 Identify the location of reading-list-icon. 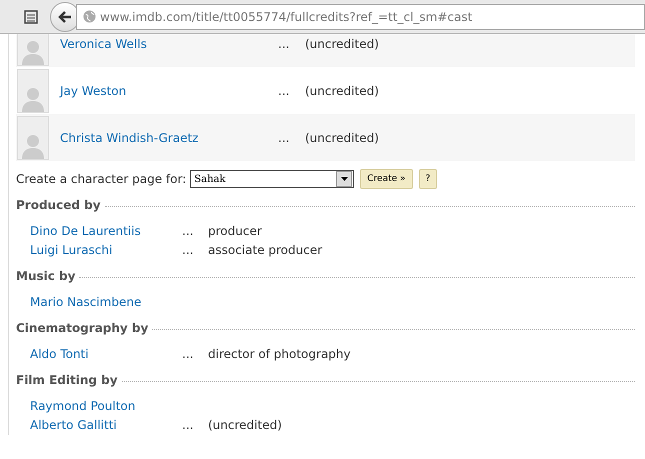
(31, 17).